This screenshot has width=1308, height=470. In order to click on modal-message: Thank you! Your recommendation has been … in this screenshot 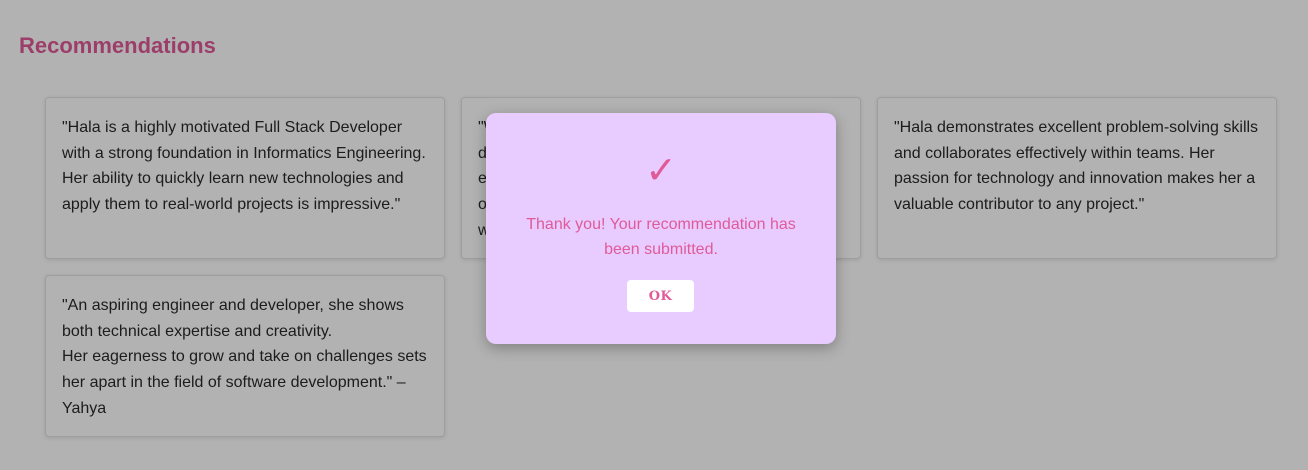, I will do `click(661, 237)`.